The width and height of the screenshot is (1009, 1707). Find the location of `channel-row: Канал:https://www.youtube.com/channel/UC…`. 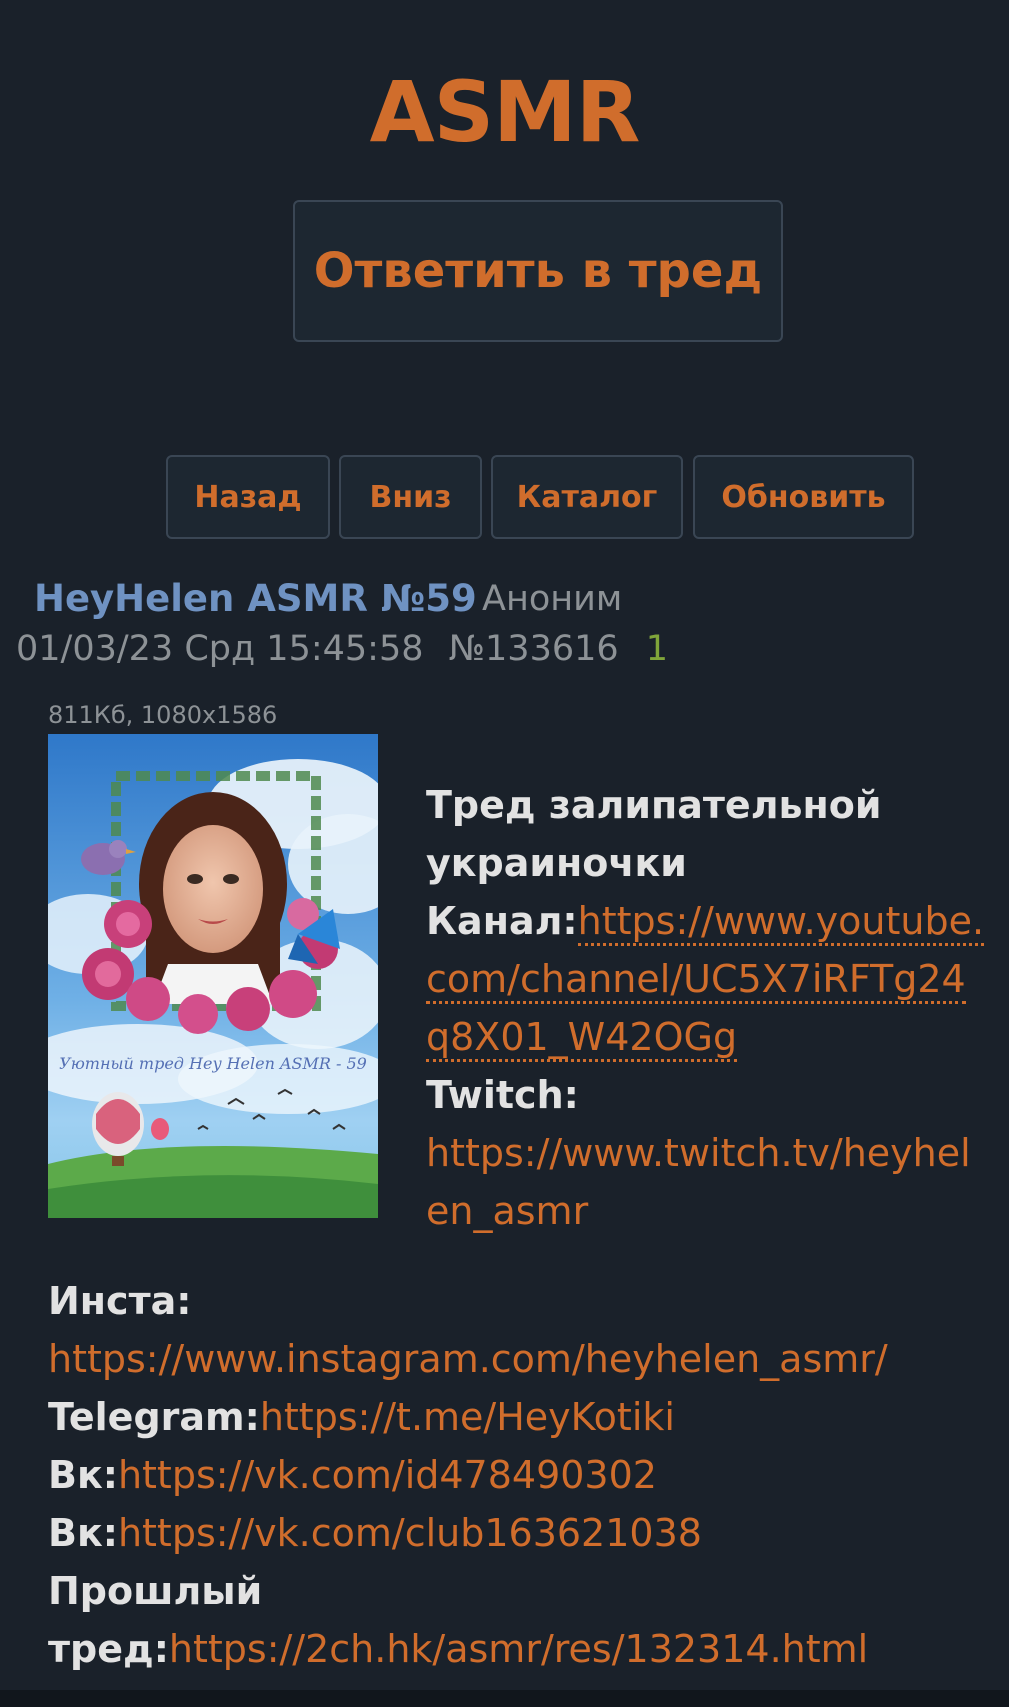

channel-row: Канал:https://www.youtube.com/channel/UC… is located at coordinates (706, 979).